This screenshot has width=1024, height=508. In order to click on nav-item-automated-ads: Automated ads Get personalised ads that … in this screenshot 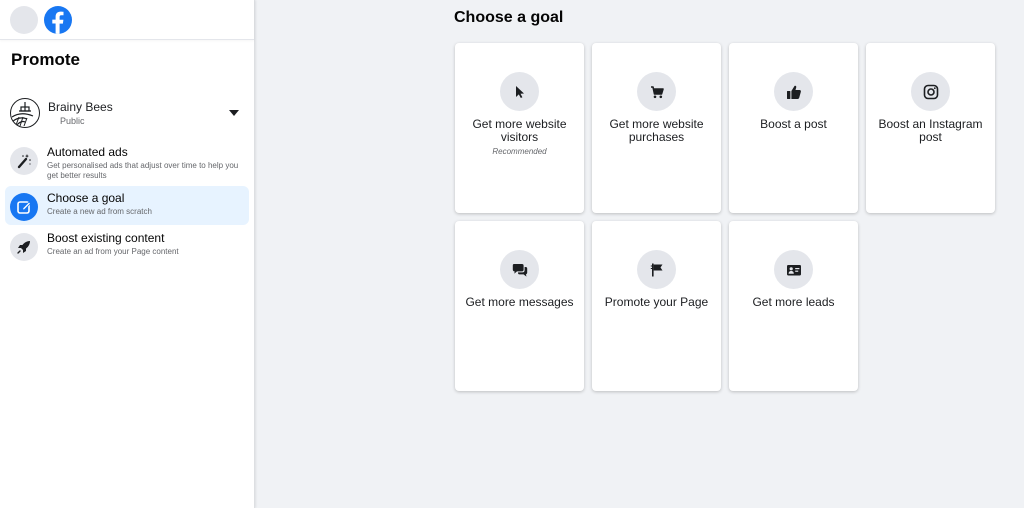, I will do `click(127, 162)`.